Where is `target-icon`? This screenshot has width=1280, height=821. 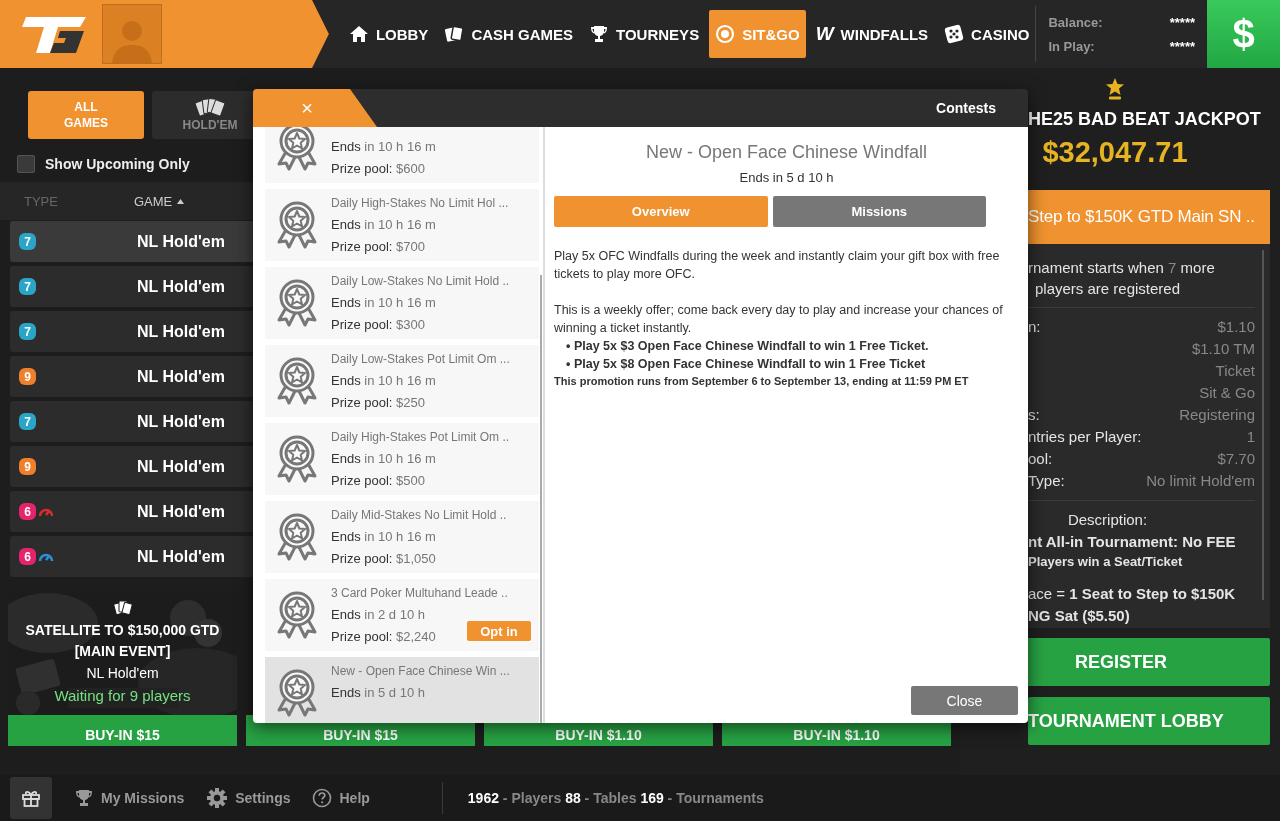
target-icon is located at coordinates (725, 34).